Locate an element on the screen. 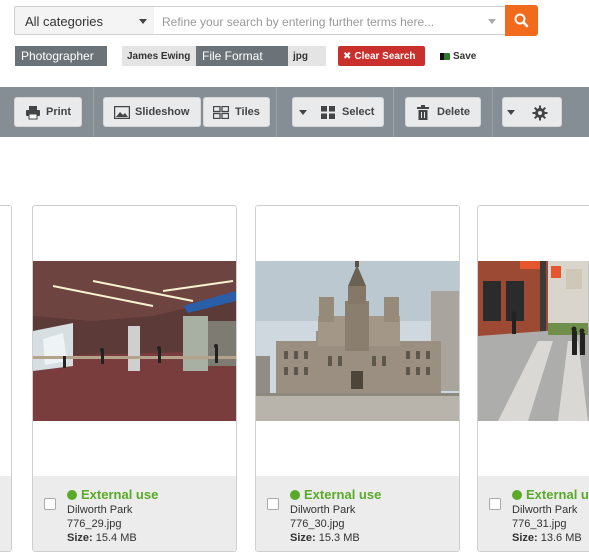 The width and height of the screenshot is (589, 558). size-value: 15.3 MB is located at coordinates (339, 538).